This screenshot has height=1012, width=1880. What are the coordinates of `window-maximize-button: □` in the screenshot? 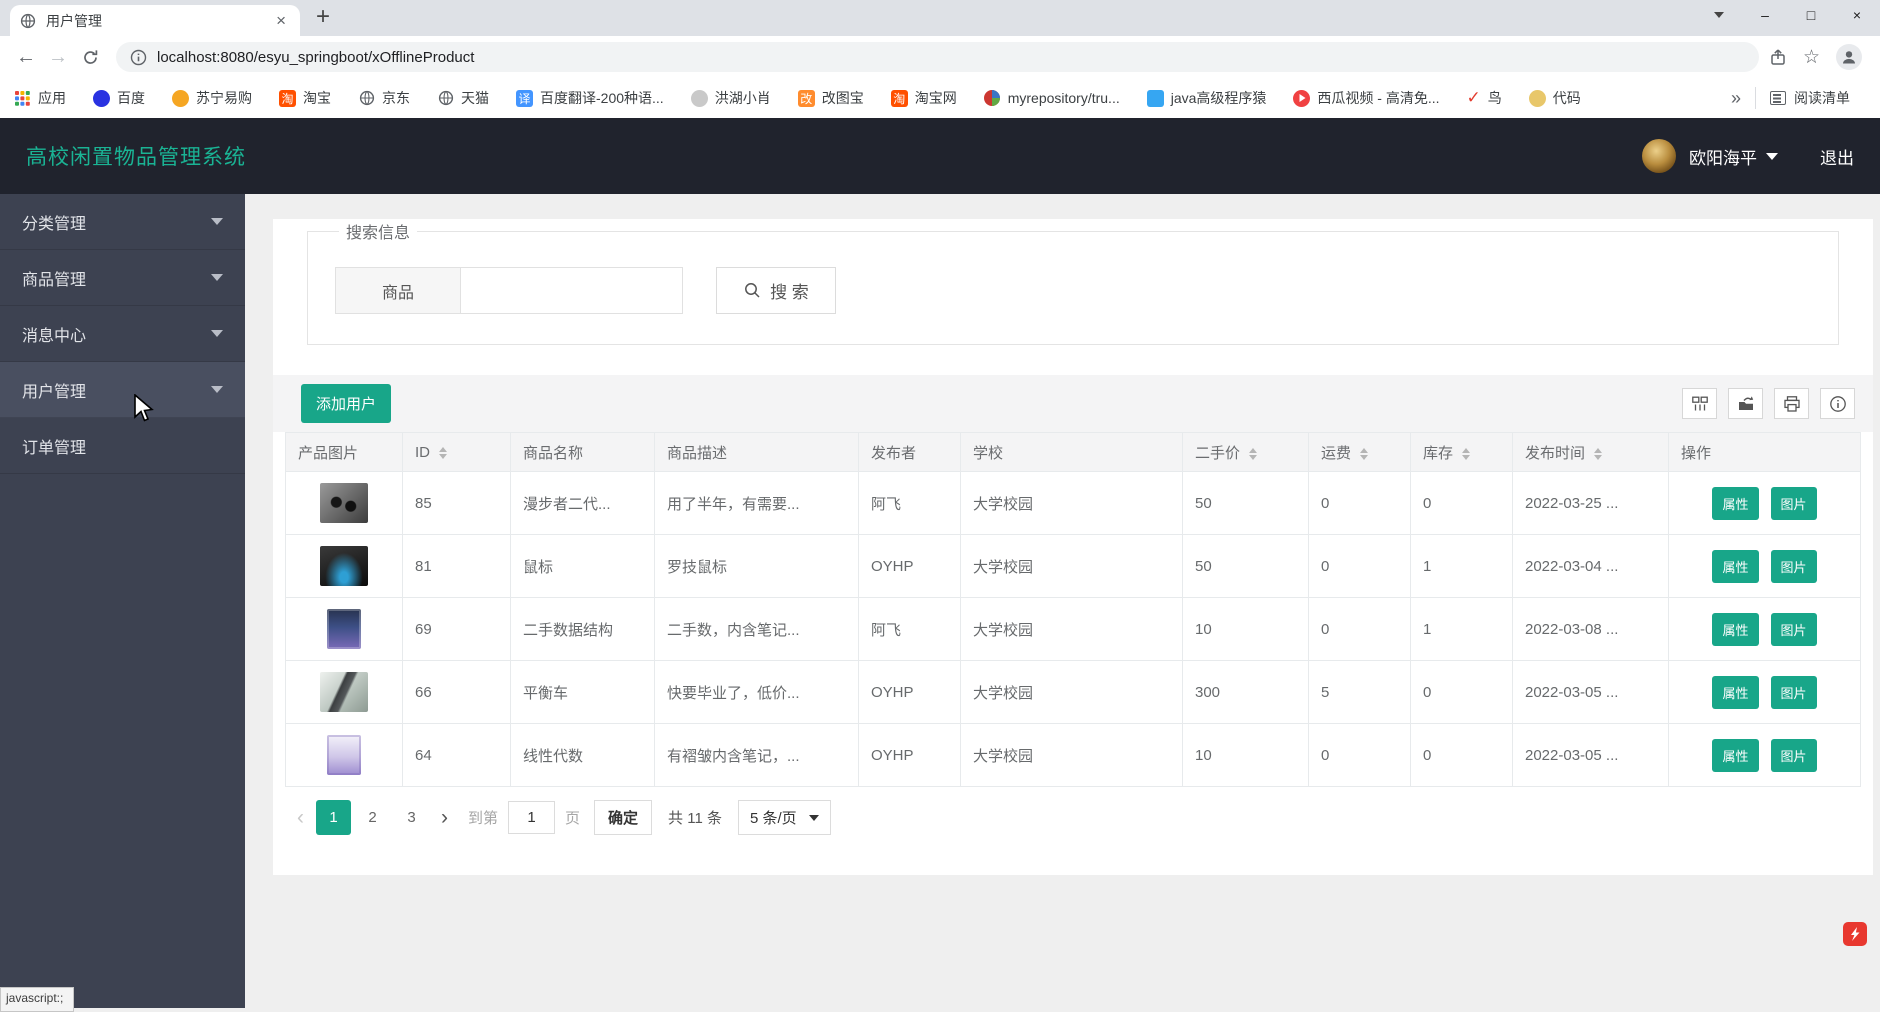 It's located at (1811, 15).